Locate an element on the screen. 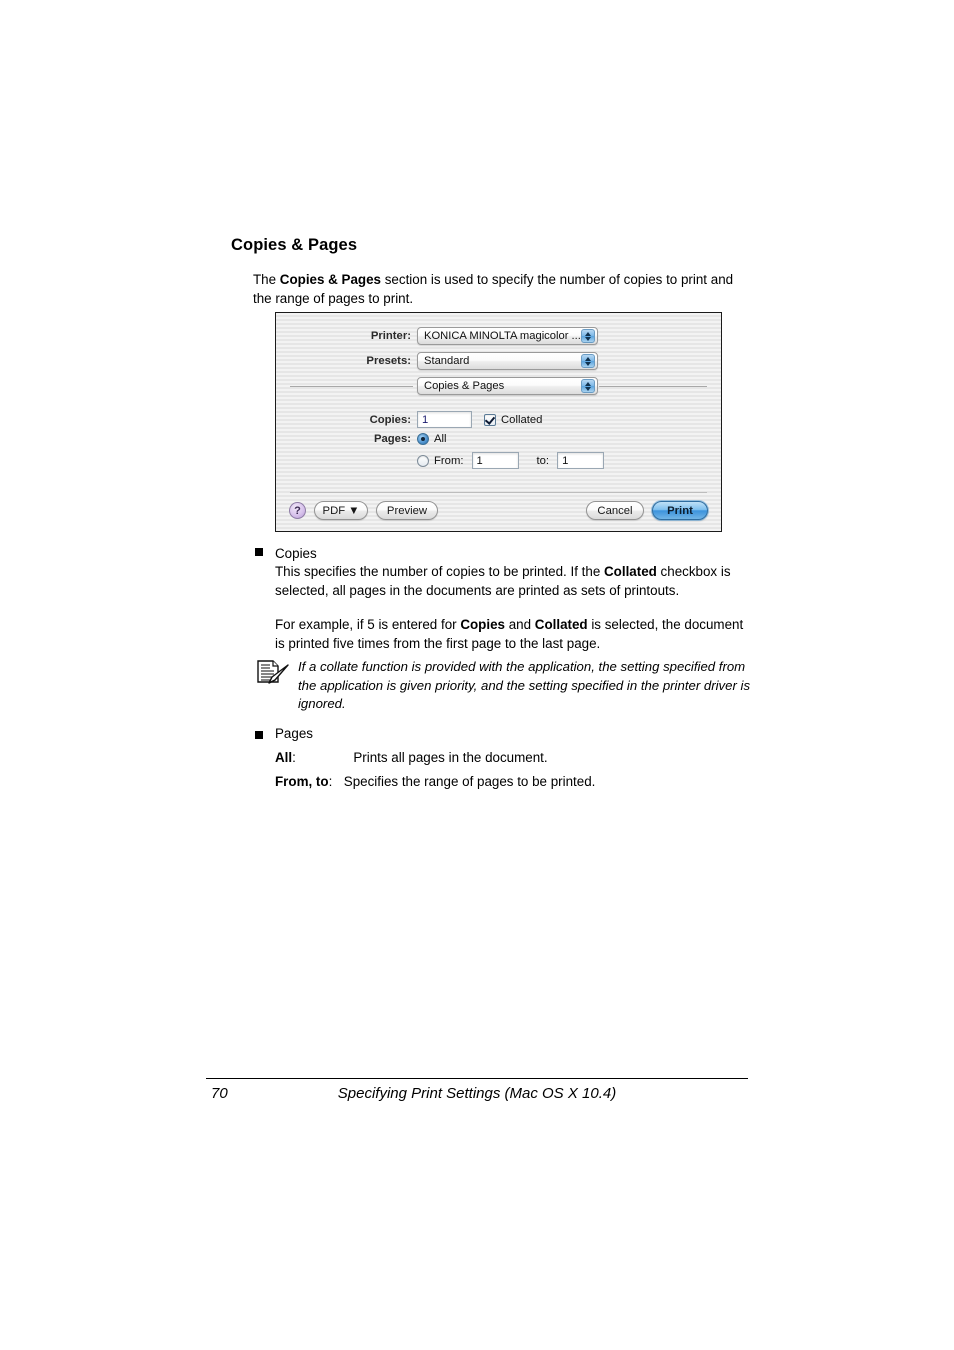 The height and width of the screenshot is (1350, 954). presets-popup: Standard is located at coordinates (507, 361).